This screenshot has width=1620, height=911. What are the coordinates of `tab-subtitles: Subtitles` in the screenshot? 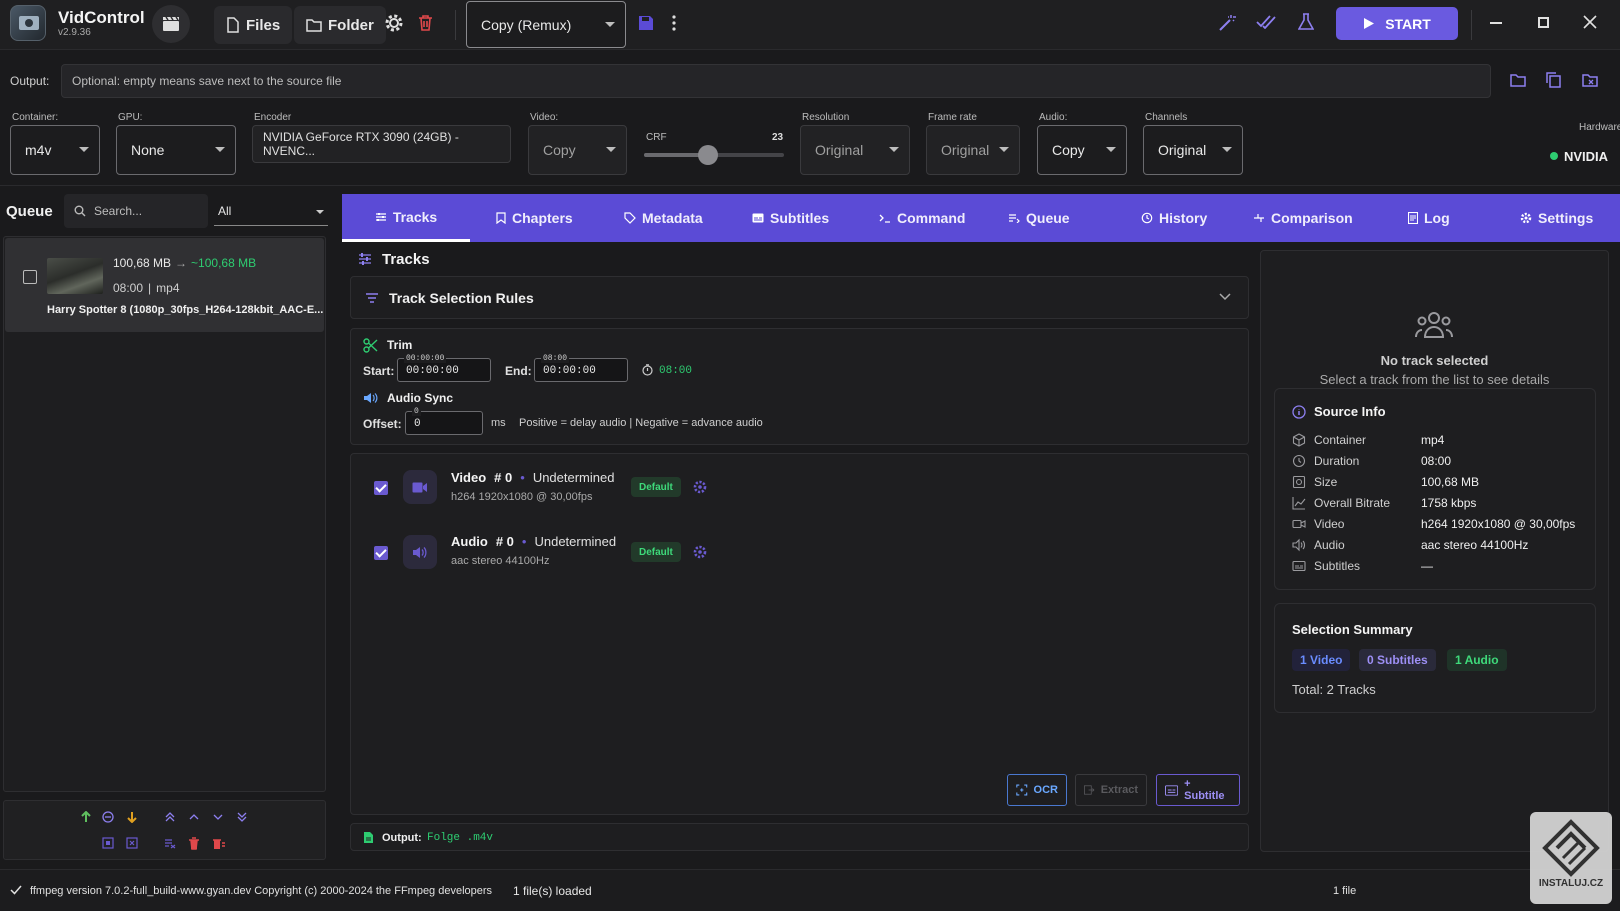 It's located at (790, 218).